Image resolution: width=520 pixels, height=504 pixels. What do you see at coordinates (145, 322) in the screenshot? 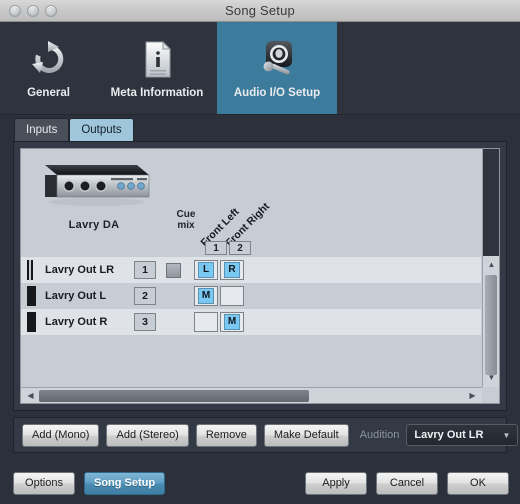
I see `bus-number: 3` at bounding box center [145, 322].